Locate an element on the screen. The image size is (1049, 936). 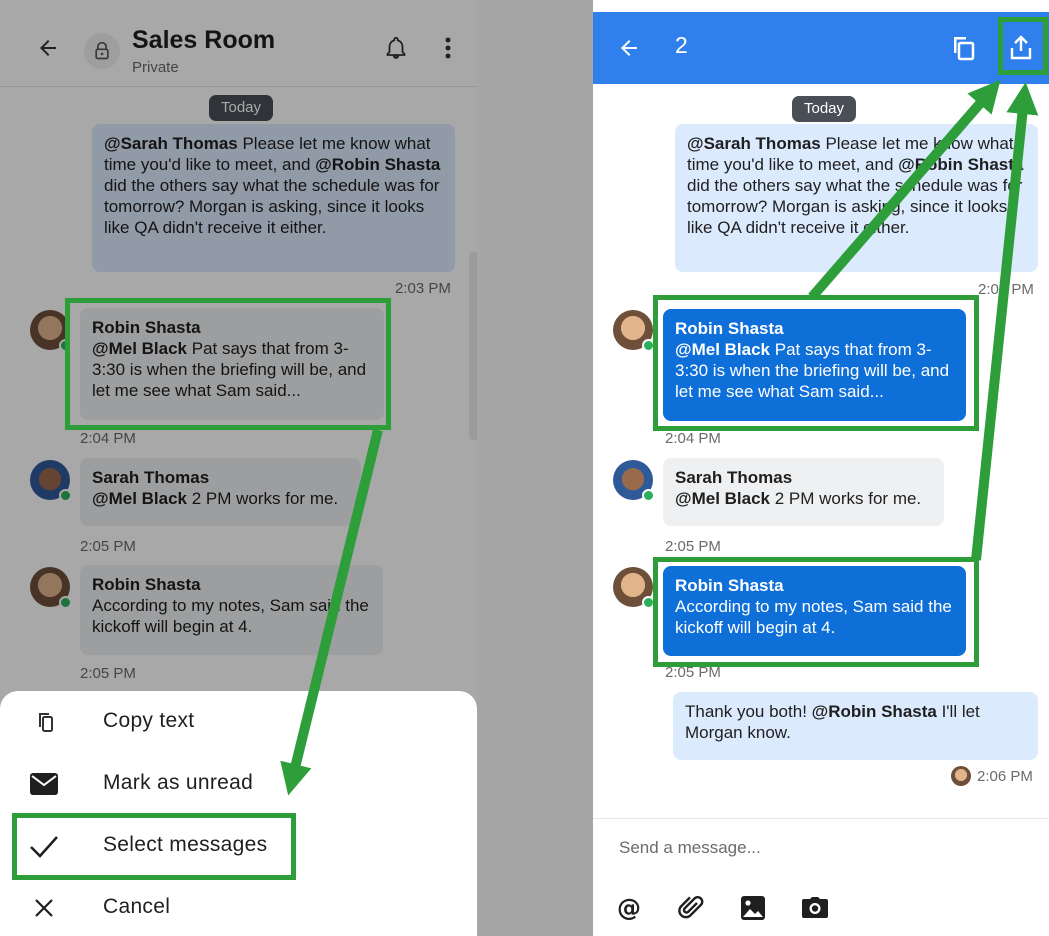
divider-gutter is located at coordinates (535, 468).